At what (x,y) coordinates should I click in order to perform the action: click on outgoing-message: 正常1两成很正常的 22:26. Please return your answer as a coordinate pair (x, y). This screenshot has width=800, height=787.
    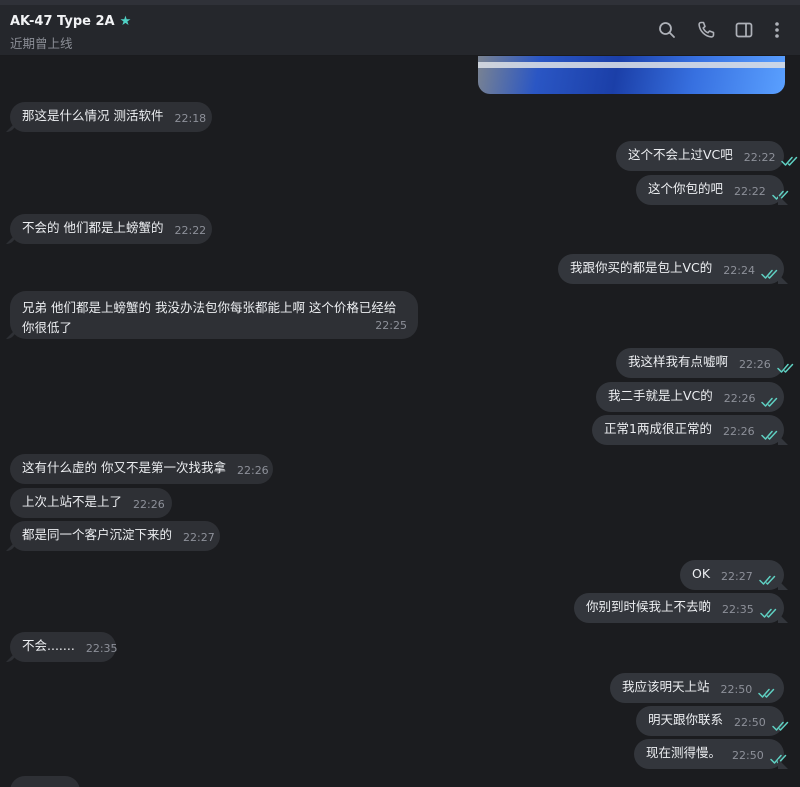
    Looking at the image, I should click on (688, 430).